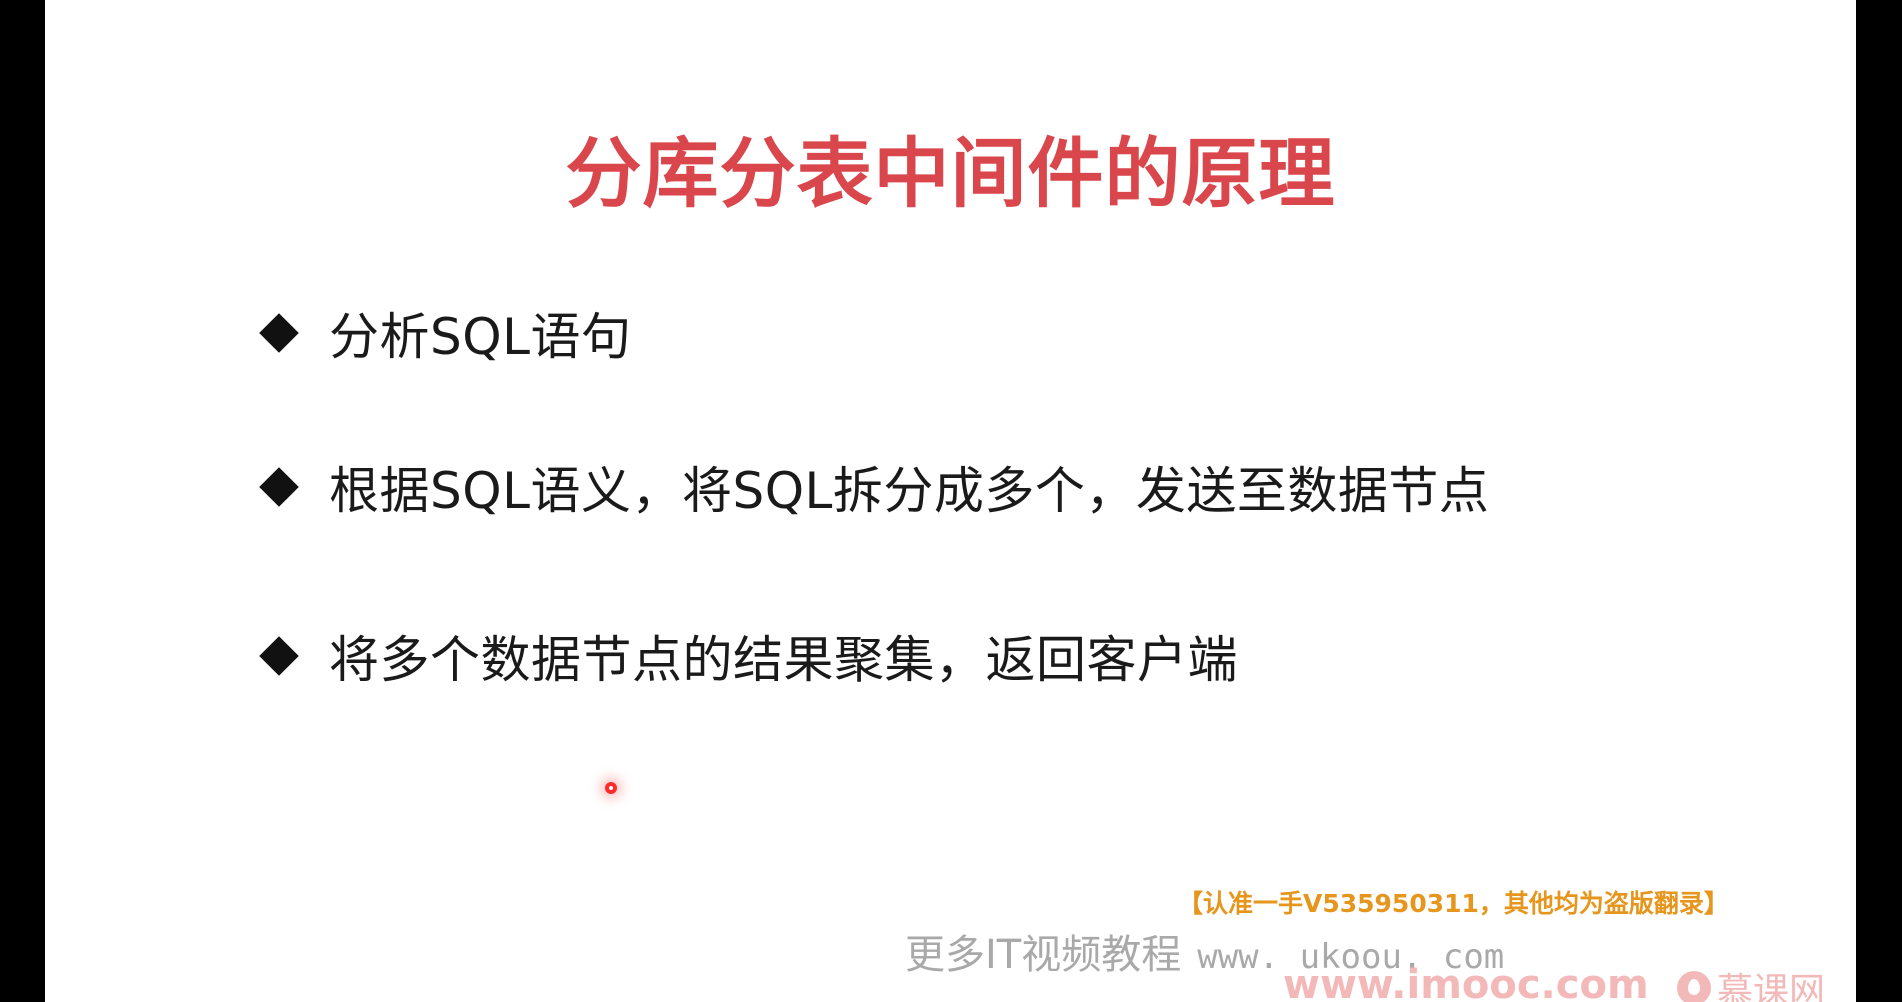 This screenshot has width=1902, height=1002. What do you see at coordinates (950, 173) in the screenshot?
I see `slide-title: 分库分表中间件的原理` at bounding box center [950, 173].